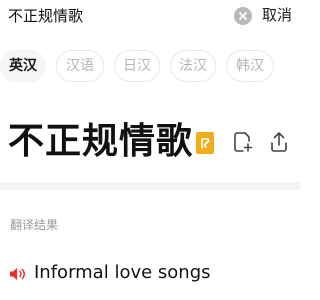 Image resolution: width=320 pixels, height=300 pixels. Describe the element at coordinates (250, 66) in the screenshot. I see `tab-korean-chinese: 韩汉` at that location.